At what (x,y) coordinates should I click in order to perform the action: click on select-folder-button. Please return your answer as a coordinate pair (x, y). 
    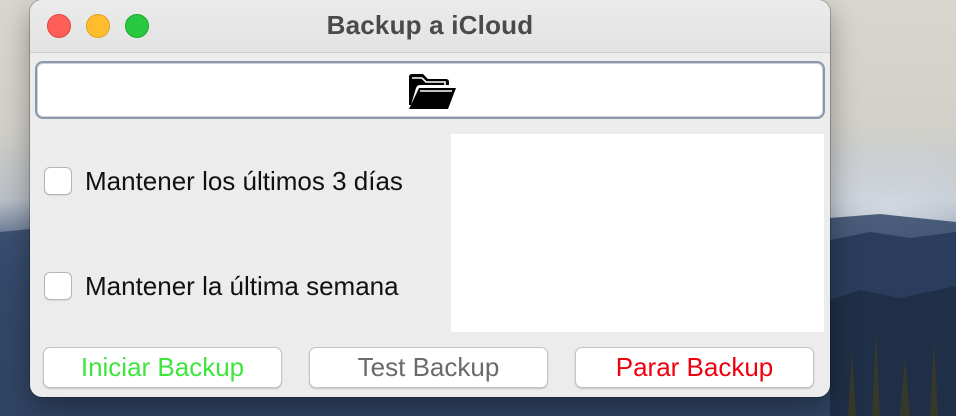
    Looking at the image, I should click on (430, 90).